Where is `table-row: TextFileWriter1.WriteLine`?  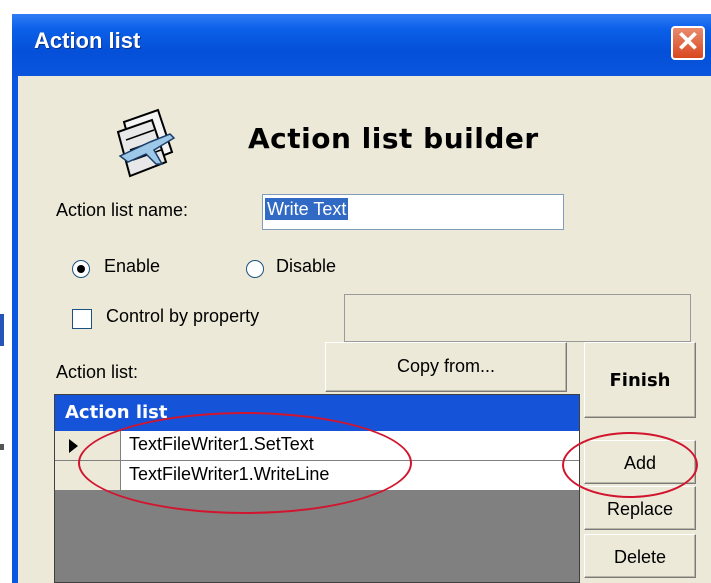
table-row: TextFileWriter1.WriteLine is located at coordinates (317, 476).